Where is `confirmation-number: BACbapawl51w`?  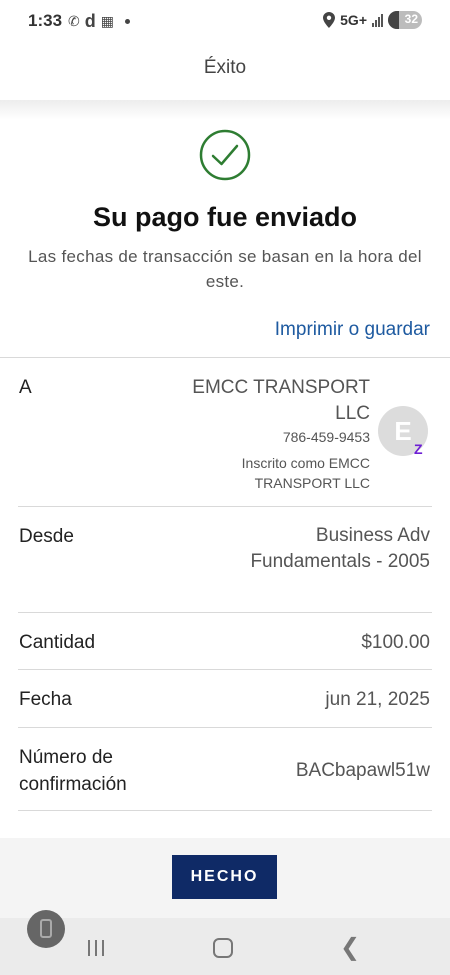
confirmation-number: BACbapawl51w is located at coordinates (362, 770).